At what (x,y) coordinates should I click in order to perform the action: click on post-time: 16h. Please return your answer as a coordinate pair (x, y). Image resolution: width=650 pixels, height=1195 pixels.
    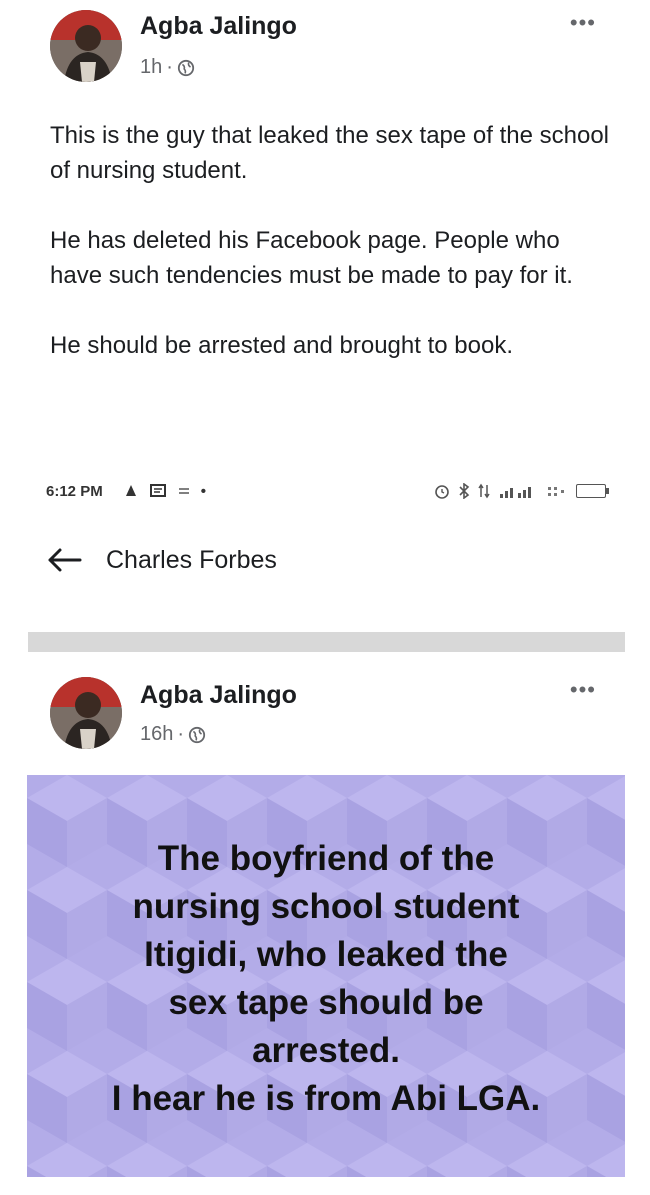
    Looking at the image, I should click on (156, 734).